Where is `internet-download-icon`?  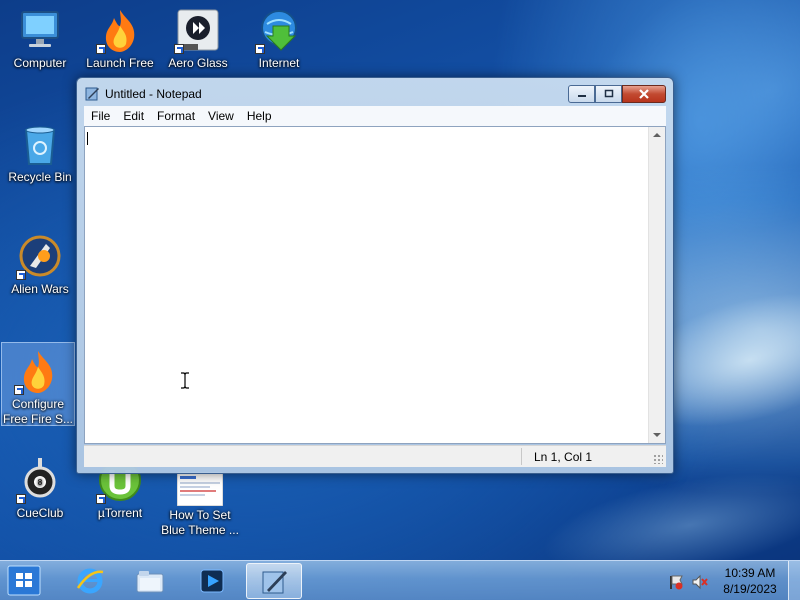 internet-download-icon is located at coordinates (279, 30).